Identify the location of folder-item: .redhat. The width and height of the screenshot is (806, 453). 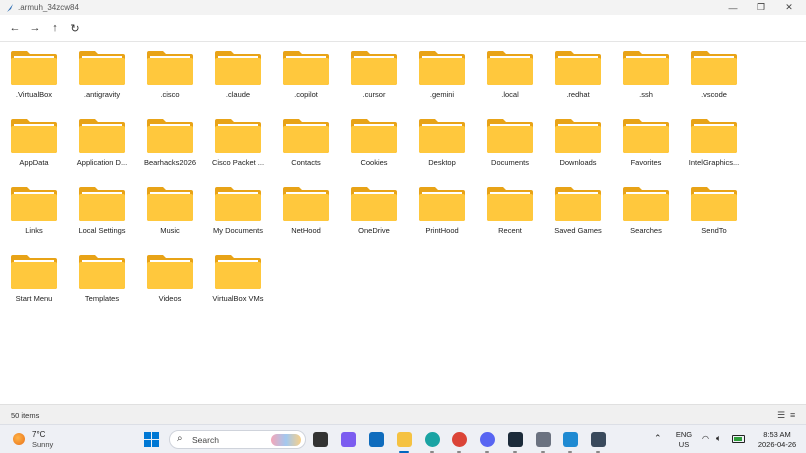
(578, 73).